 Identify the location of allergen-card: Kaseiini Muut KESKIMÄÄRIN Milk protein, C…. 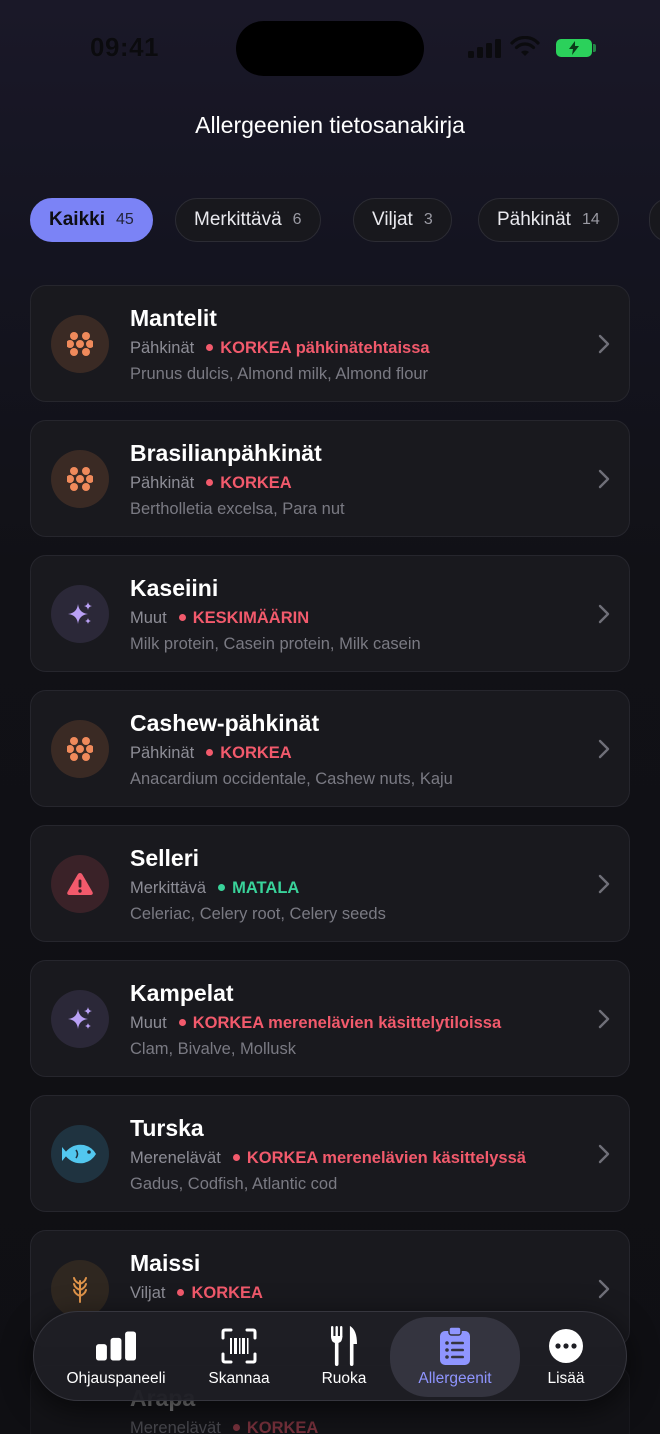
(330, 613).